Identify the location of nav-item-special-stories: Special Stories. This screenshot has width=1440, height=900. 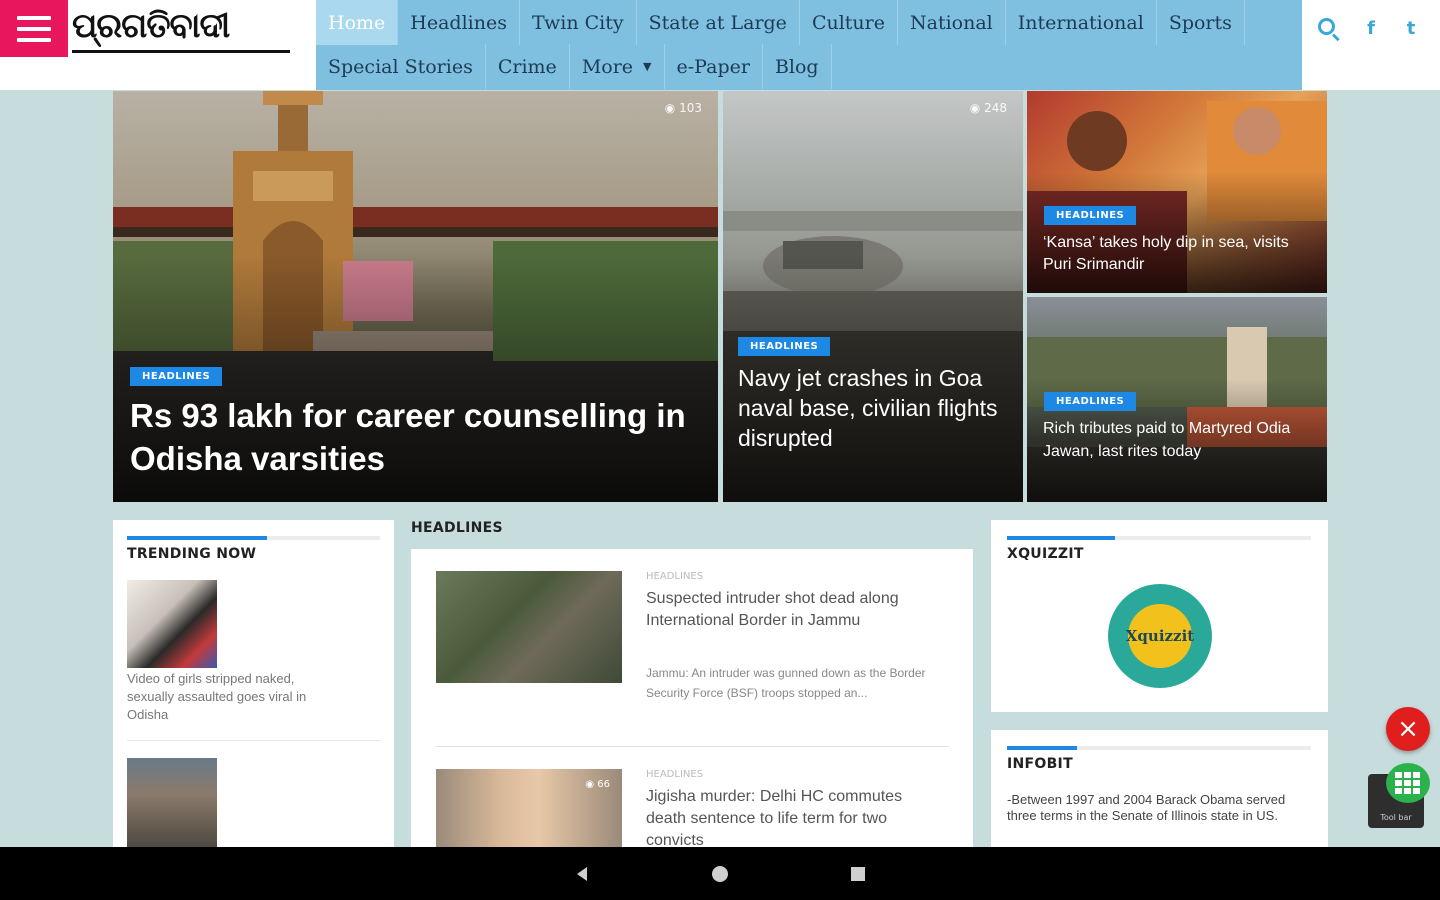
(401, 66).